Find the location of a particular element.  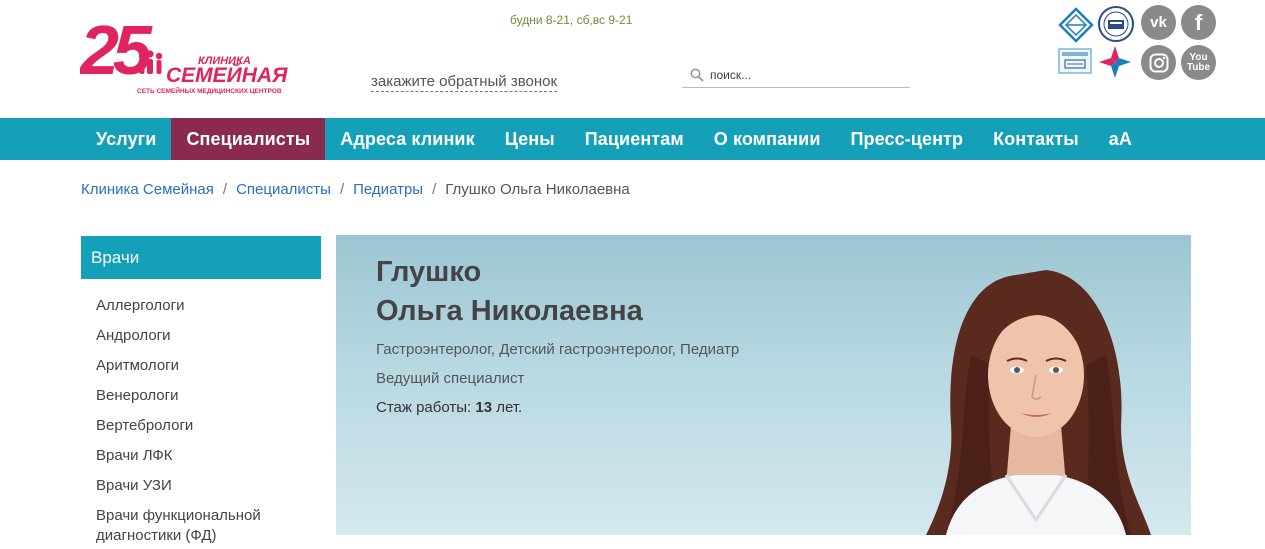

doctor-experience: Стаж работы: 13 лет. is located at coordinates (449, 407).